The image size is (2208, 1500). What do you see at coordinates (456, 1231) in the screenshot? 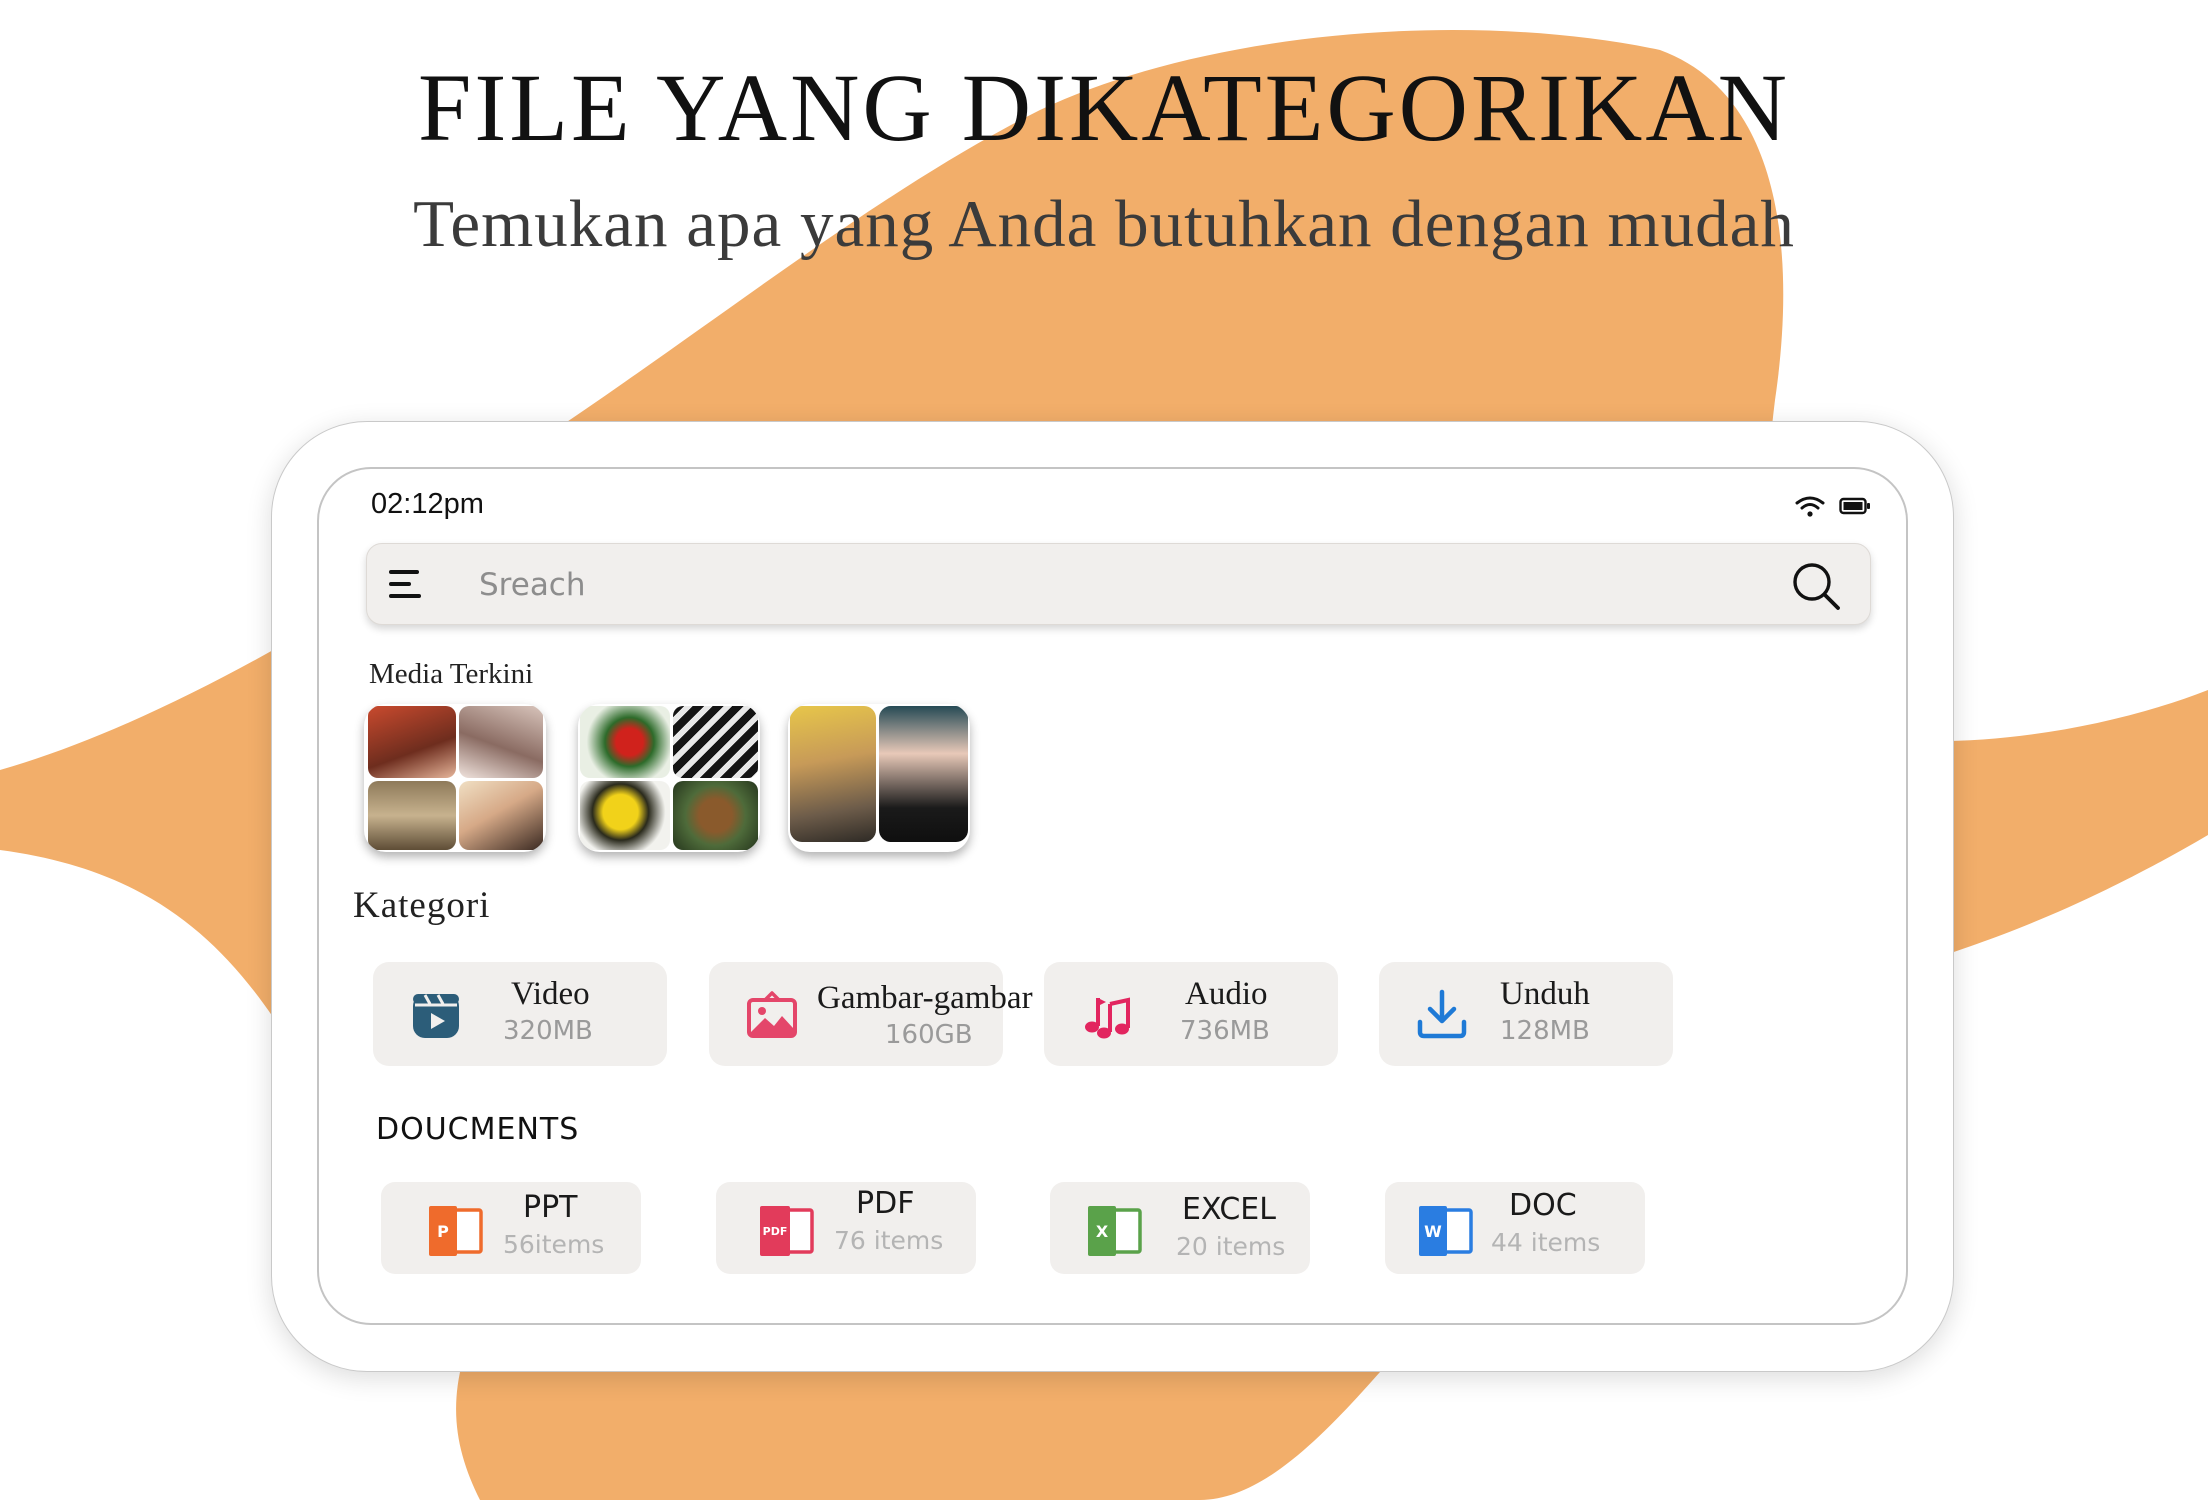
I see `ppt-icon: P` at bounding box center [456, 1231].